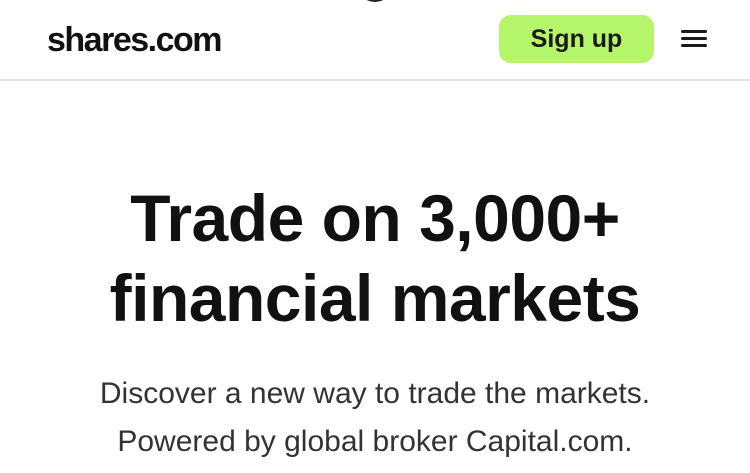 The width and height of the screenshot is (750, 473). I want to click on partial-top-icon, so click(375, 1).